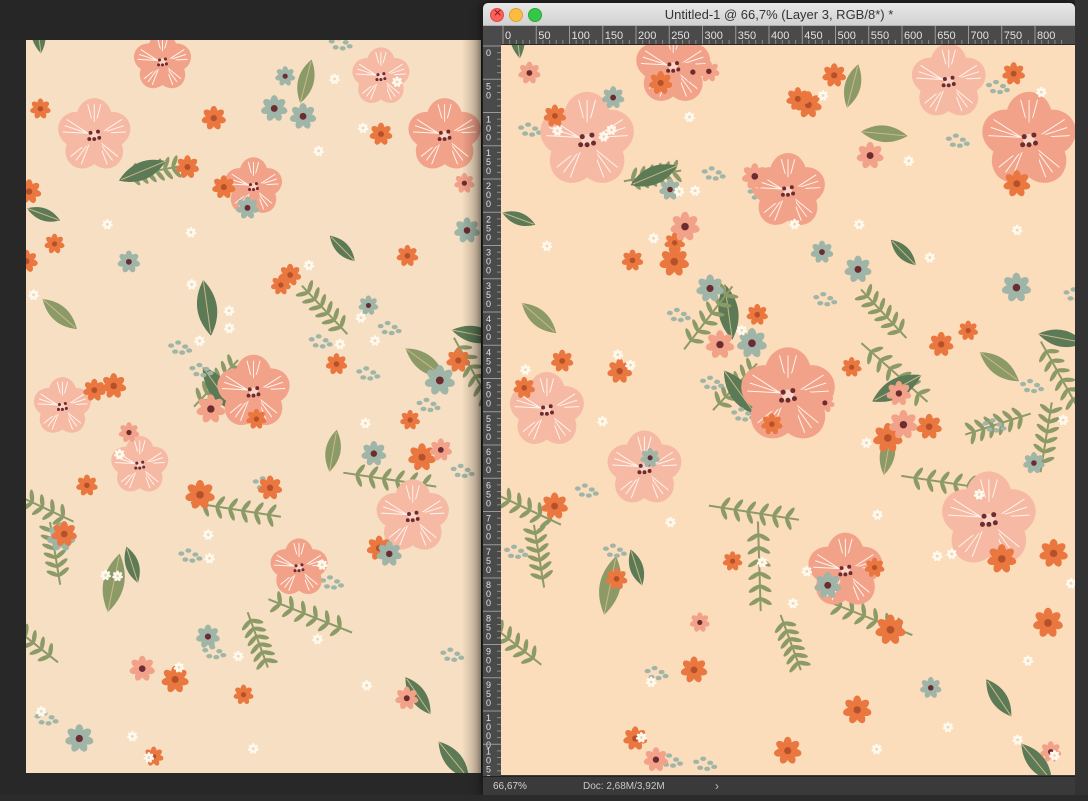 Image resolution: width=1088 pixels, height=801 pixels. Describe the element at coordinates (680, 36) in the screenshot. I see `ruler-h-label: 250` at that location.